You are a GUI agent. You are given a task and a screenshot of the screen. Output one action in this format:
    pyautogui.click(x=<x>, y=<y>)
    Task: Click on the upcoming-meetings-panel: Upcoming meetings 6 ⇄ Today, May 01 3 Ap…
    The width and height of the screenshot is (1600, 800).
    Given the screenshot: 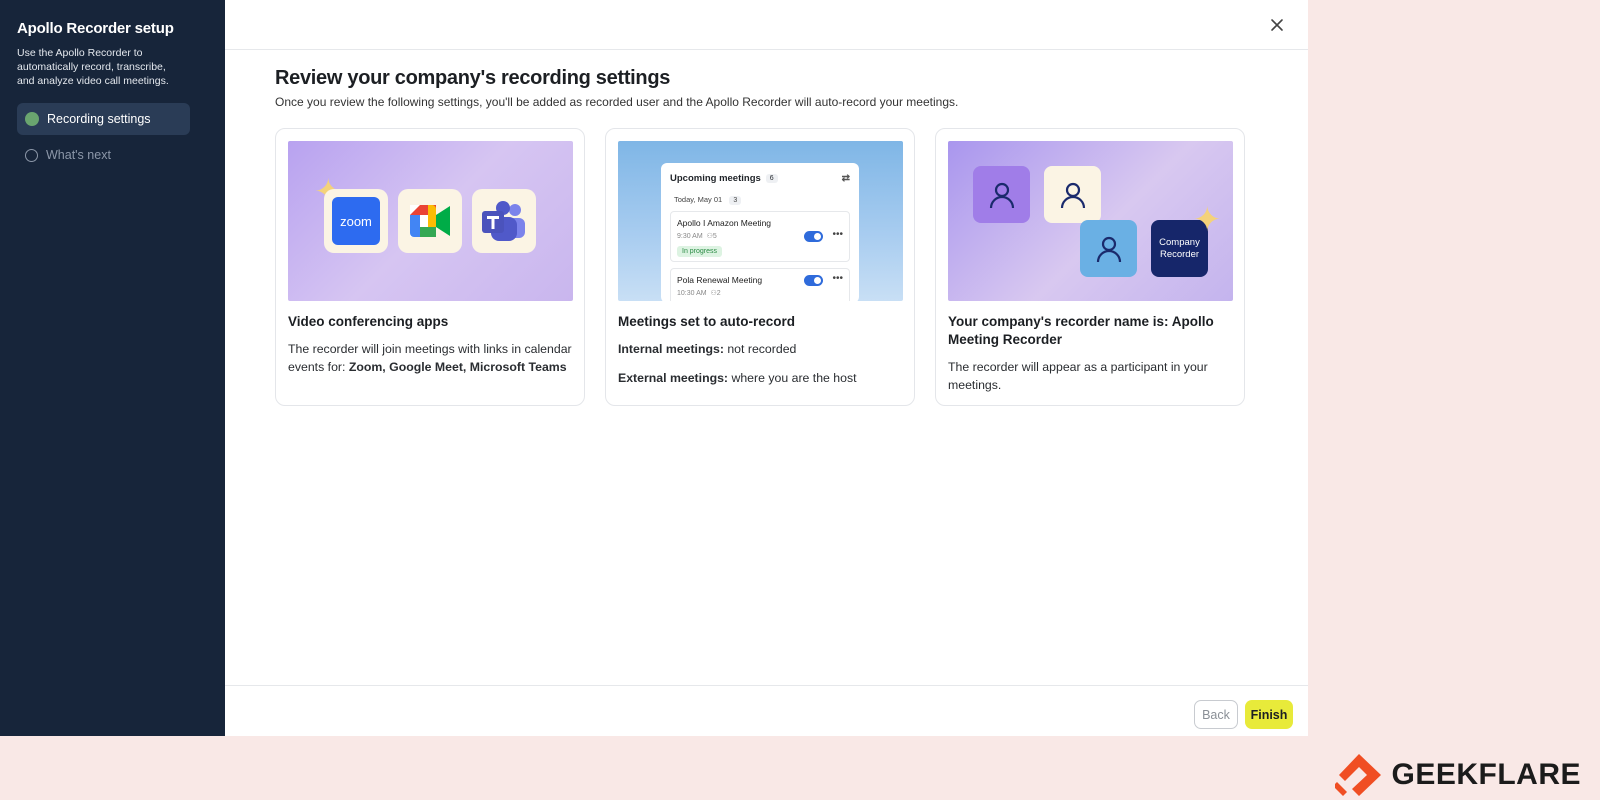 What is the action you would take?
    pyautogui.click(x=760, y=232)
    